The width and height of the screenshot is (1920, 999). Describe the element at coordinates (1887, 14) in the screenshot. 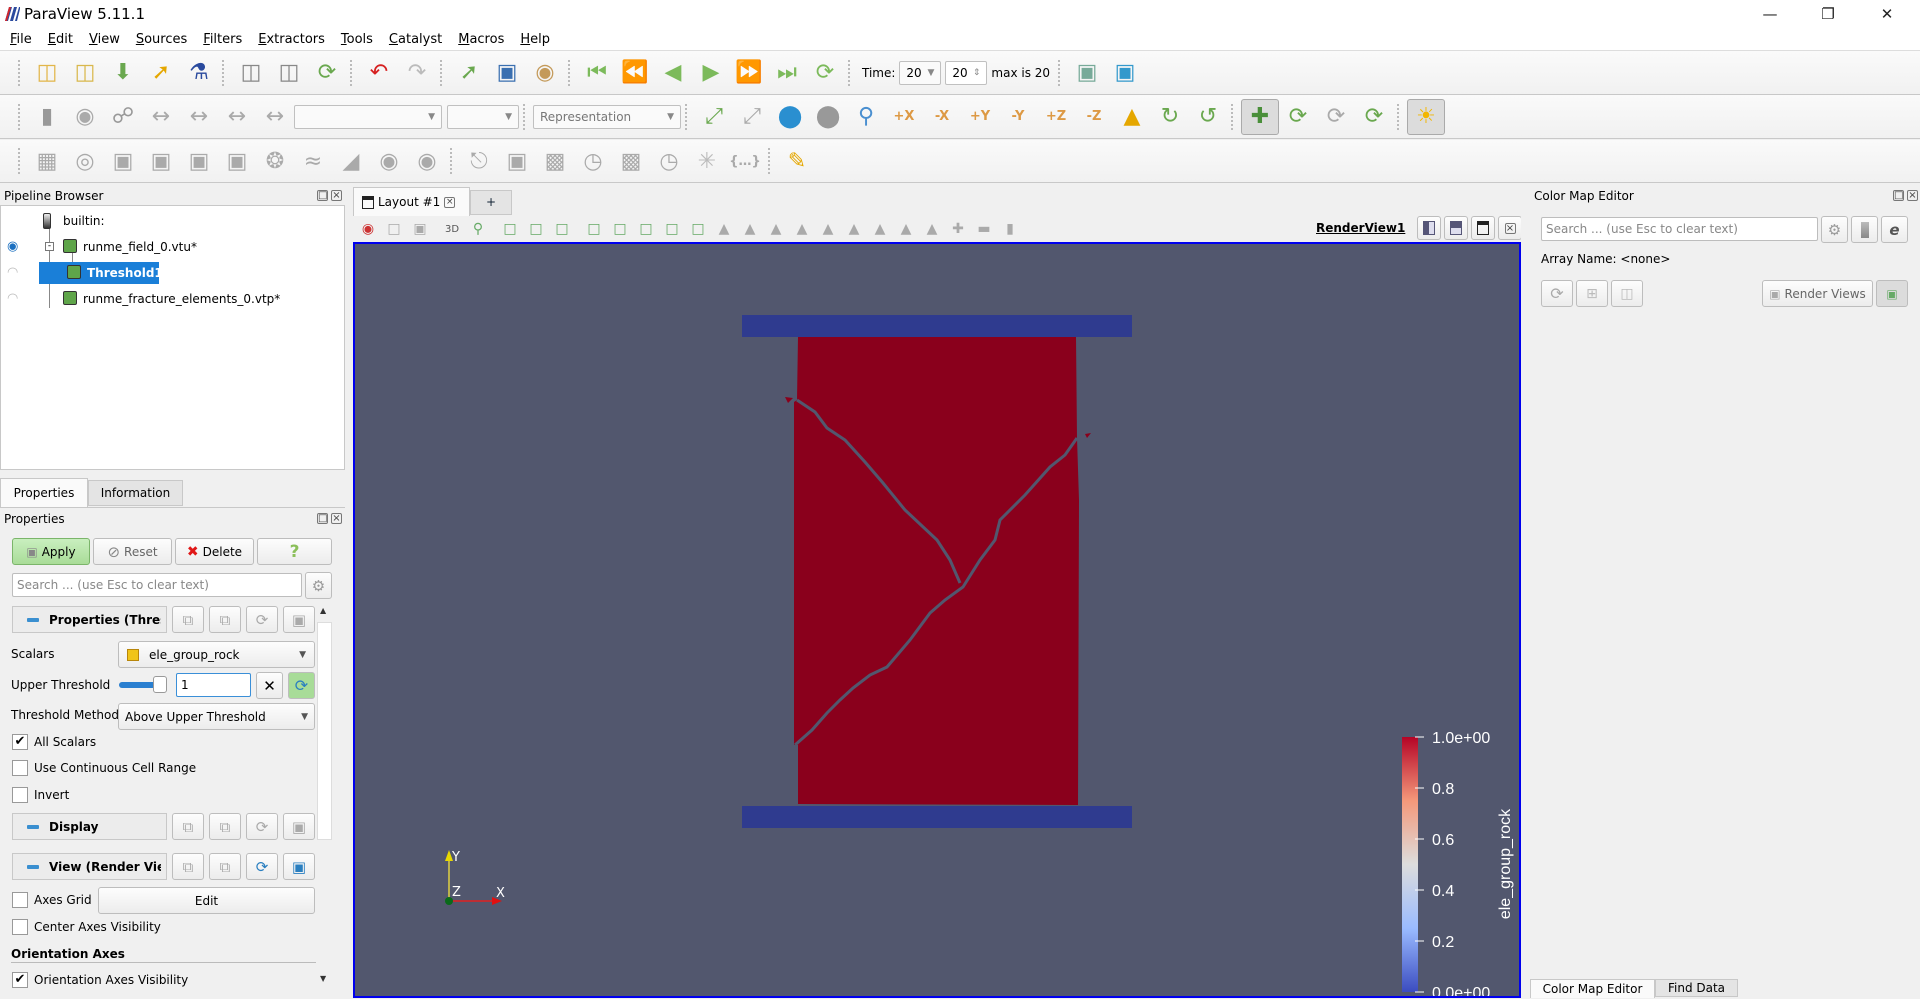

I see `close-button: ✕` at that location.